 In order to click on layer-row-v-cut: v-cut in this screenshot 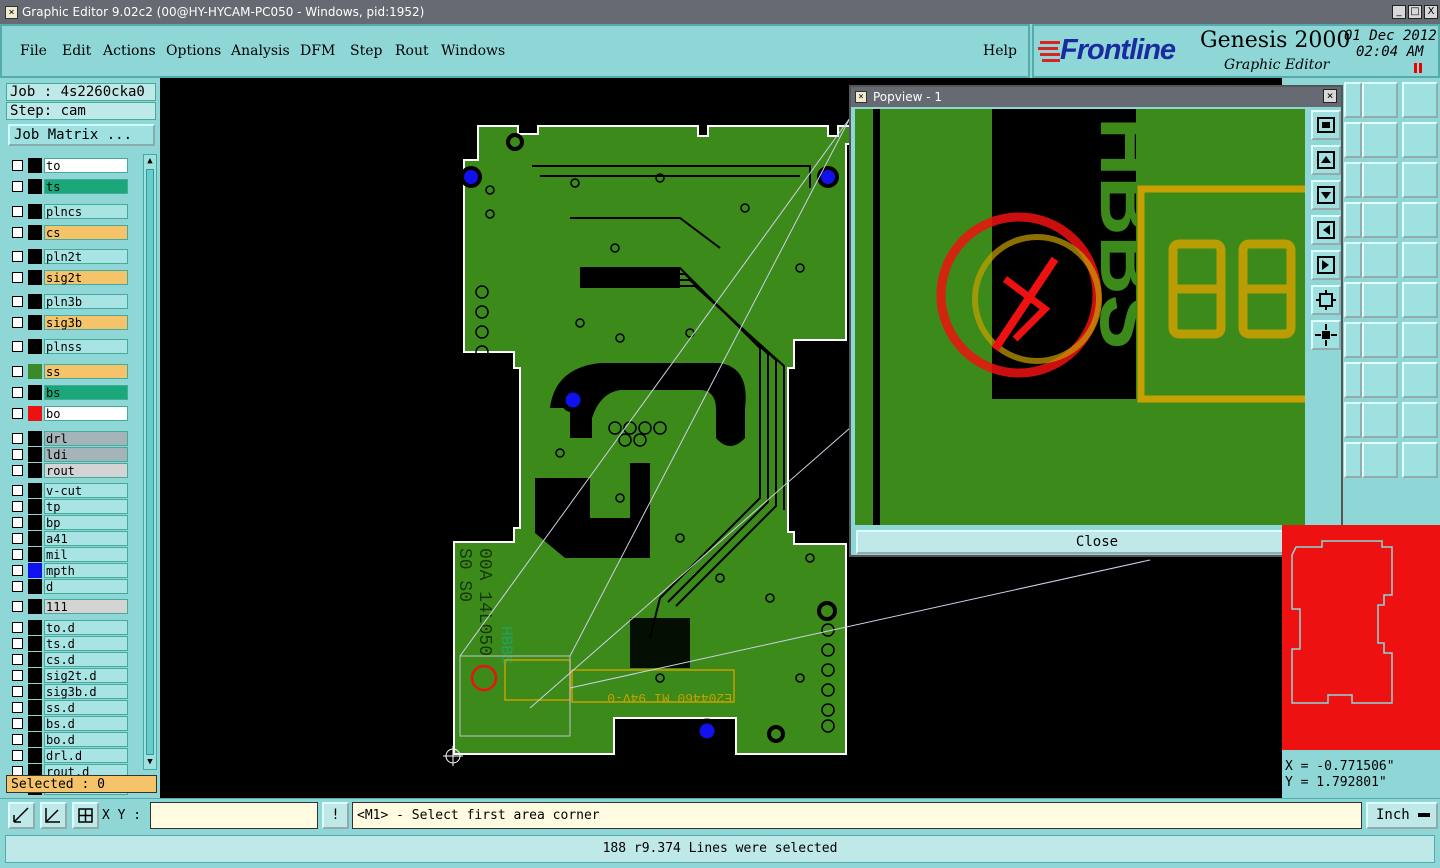, I will do `click(69, 490)`.